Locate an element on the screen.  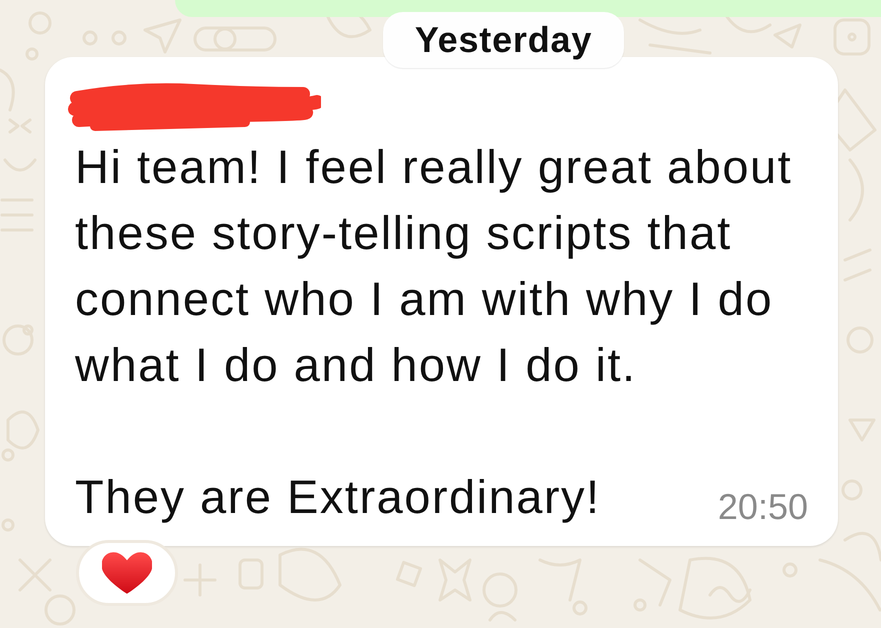
heart-icon is located at coordinates (127, 573).